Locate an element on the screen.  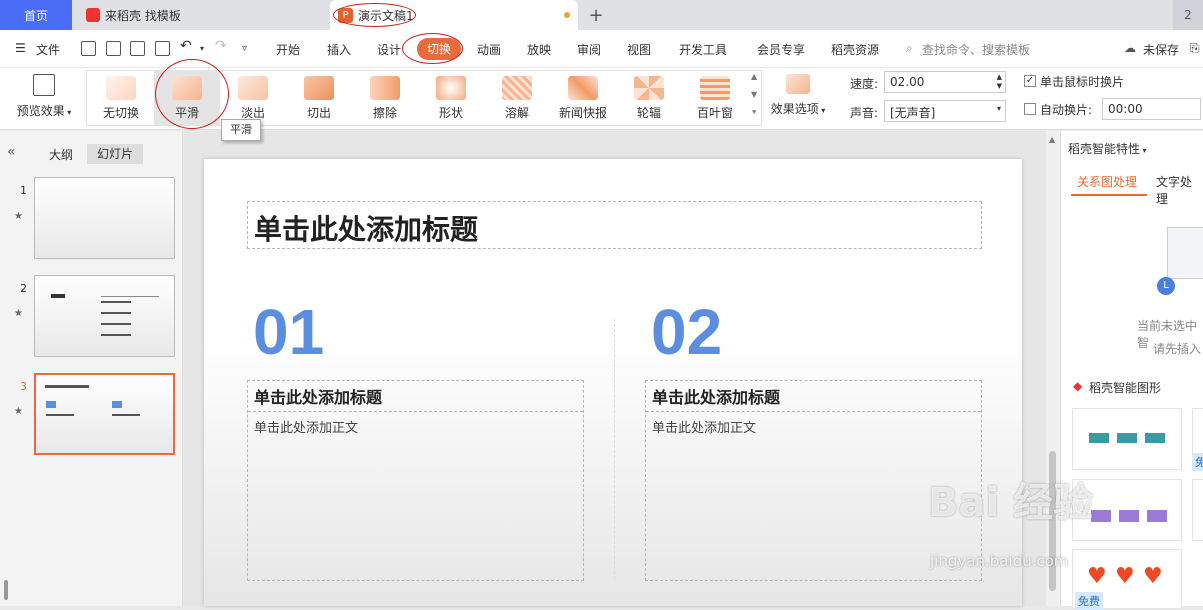
tooltip: 平滑 is located at coordinates (241, 130).